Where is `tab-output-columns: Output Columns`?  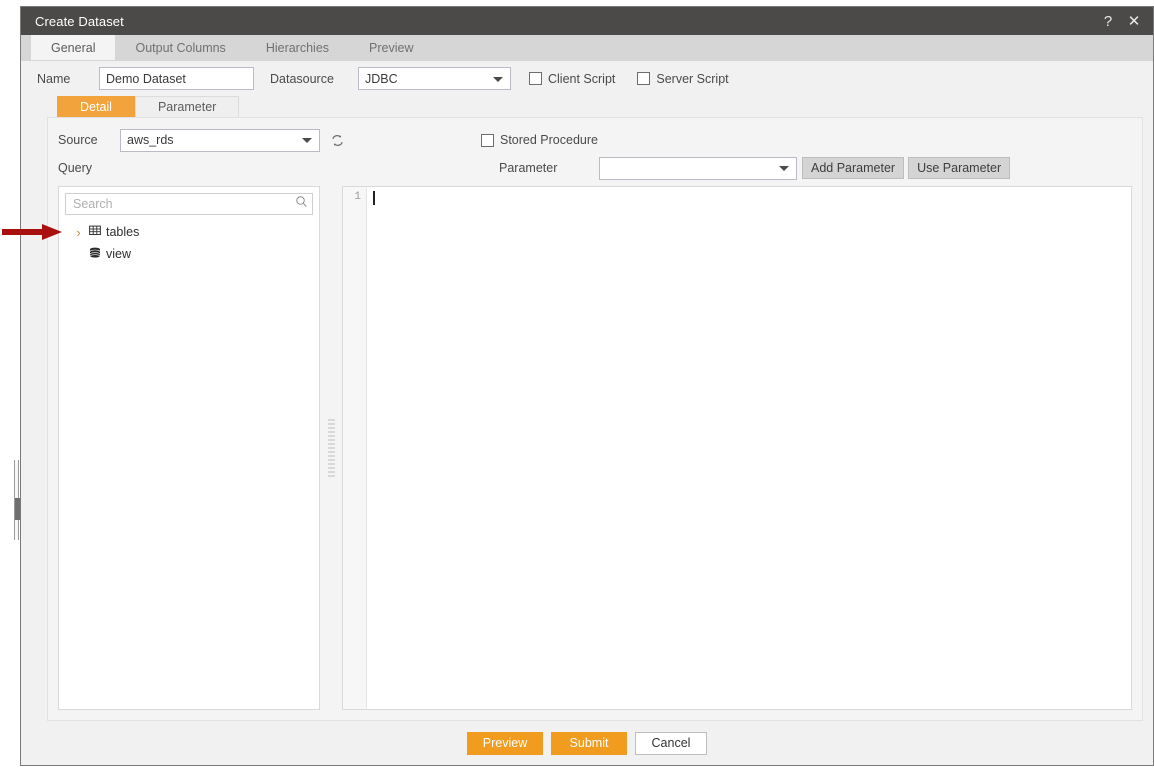 tab-output-columns: Output Columns is located at coordinates (180, 47).